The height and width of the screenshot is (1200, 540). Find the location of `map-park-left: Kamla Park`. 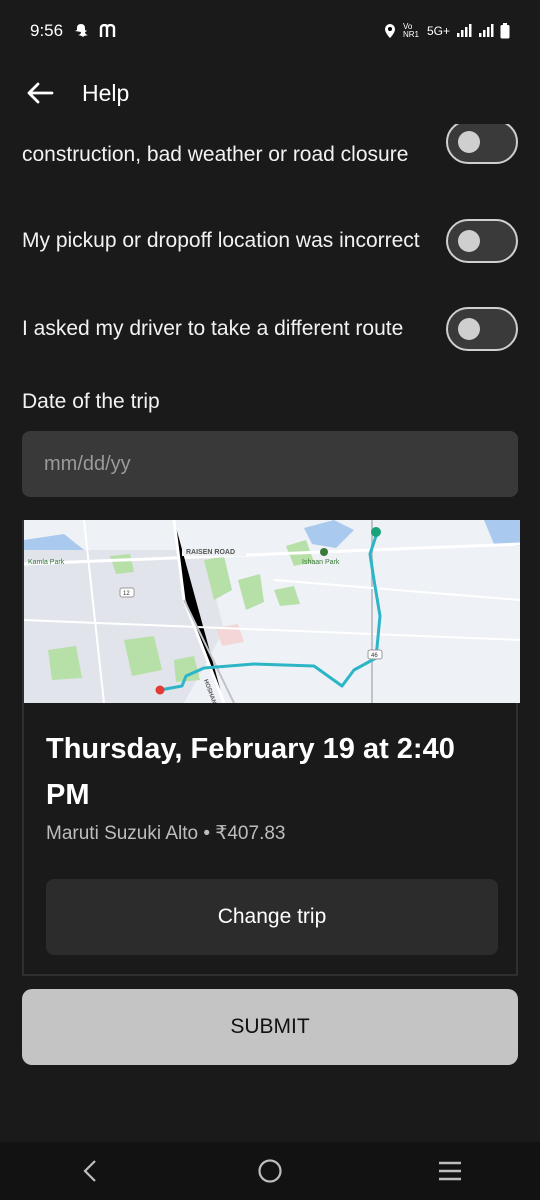

map-park-left: Kamla Park is located at coordinates (46, 562).